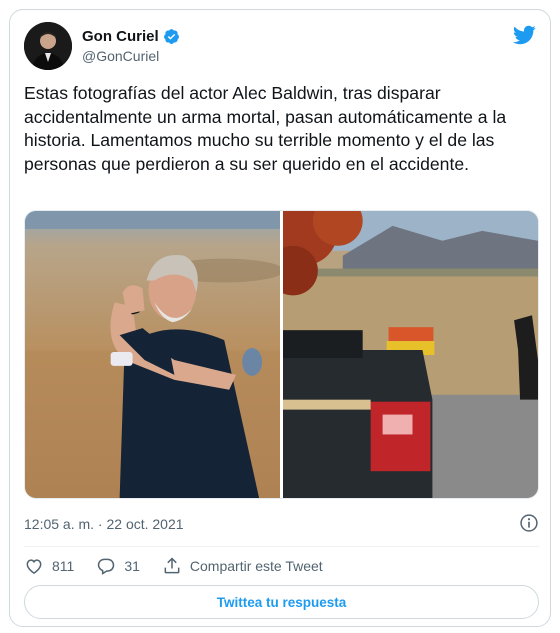 The image size is (560, 633). I want to click on tweet-meta: 12:05 a. m. · 22 oct. 2021, so click(281, 524).